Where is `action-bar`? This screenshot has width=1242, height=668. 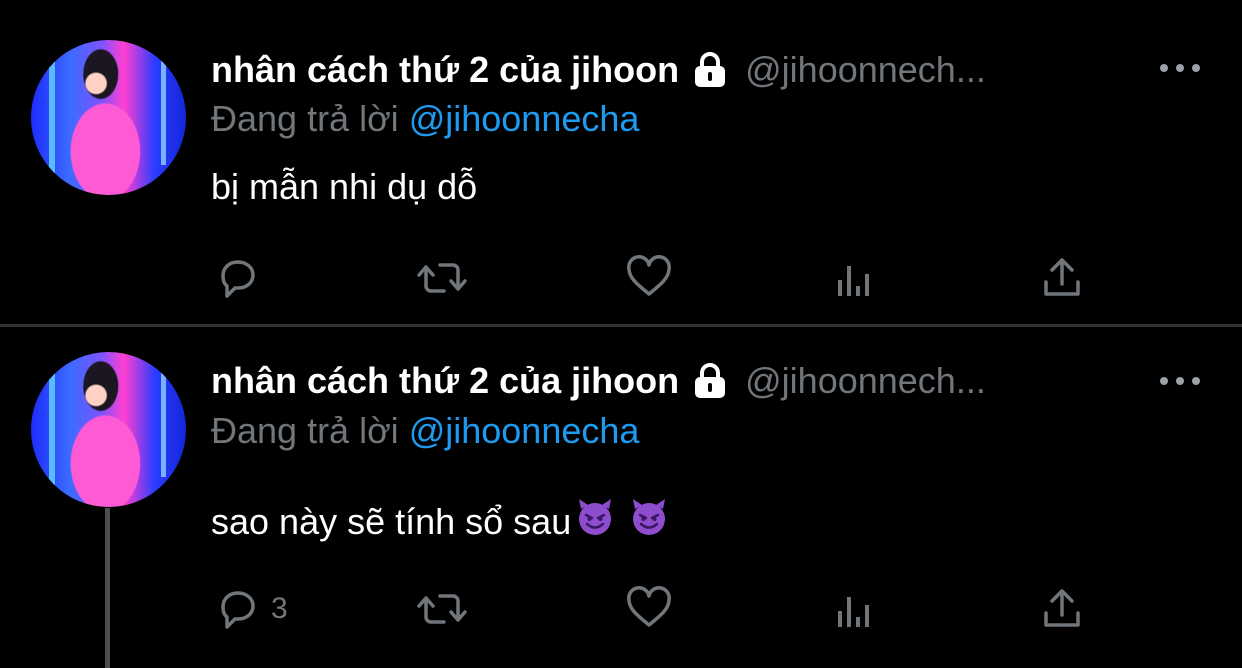 action-bar is located at coordinates (621, 278).